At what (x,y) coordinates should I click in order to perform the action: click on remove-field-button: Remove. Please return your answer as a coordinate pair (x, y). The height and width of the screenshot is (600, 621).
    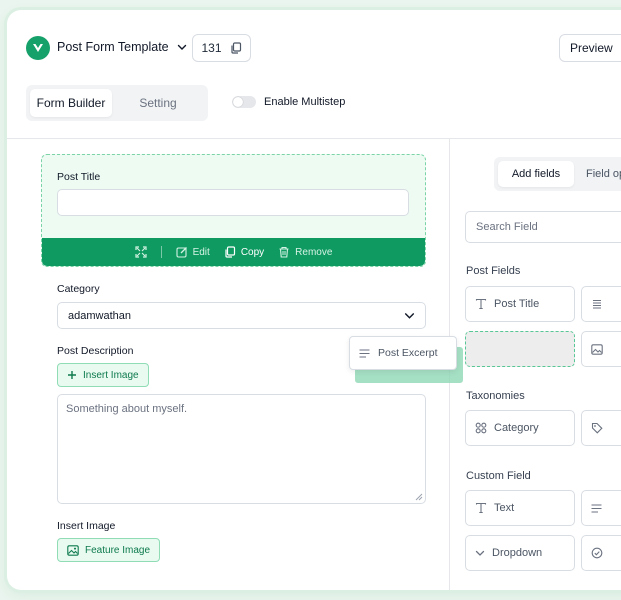
    Looking at the image, I should click on (305, 252).